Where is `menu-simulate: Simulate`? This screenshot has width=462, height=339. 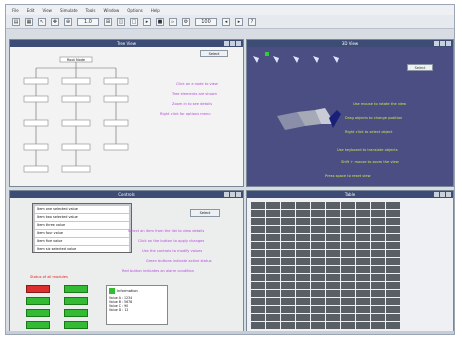 menu-simulate: Simulate is located at coordinates (69, 10).